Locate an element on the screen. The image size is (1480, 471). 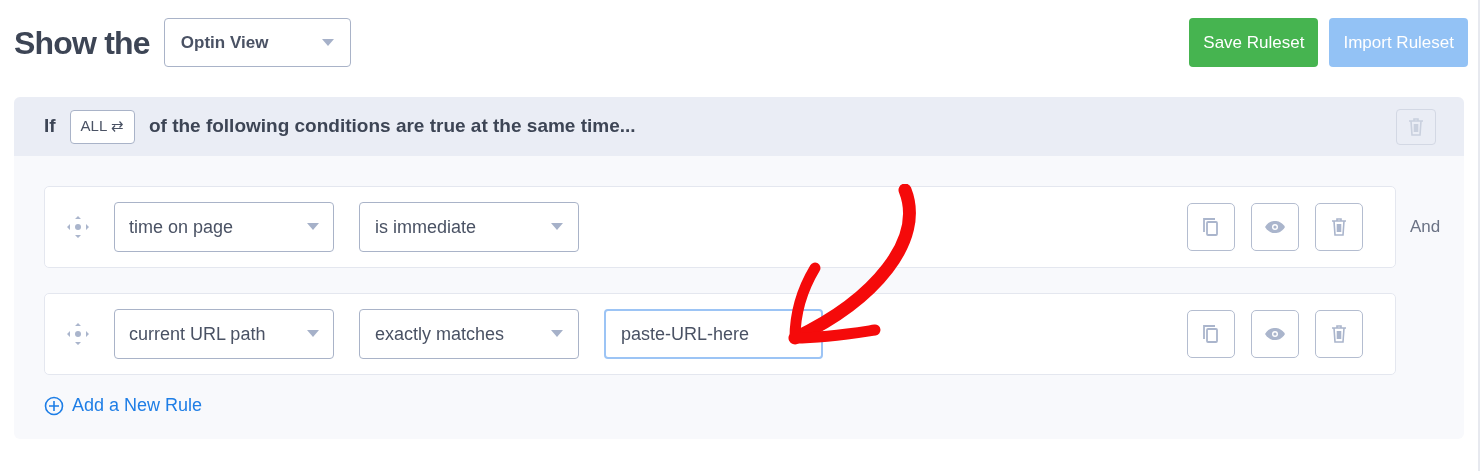
plus-circle-icon is located at coordinates (54, 405).